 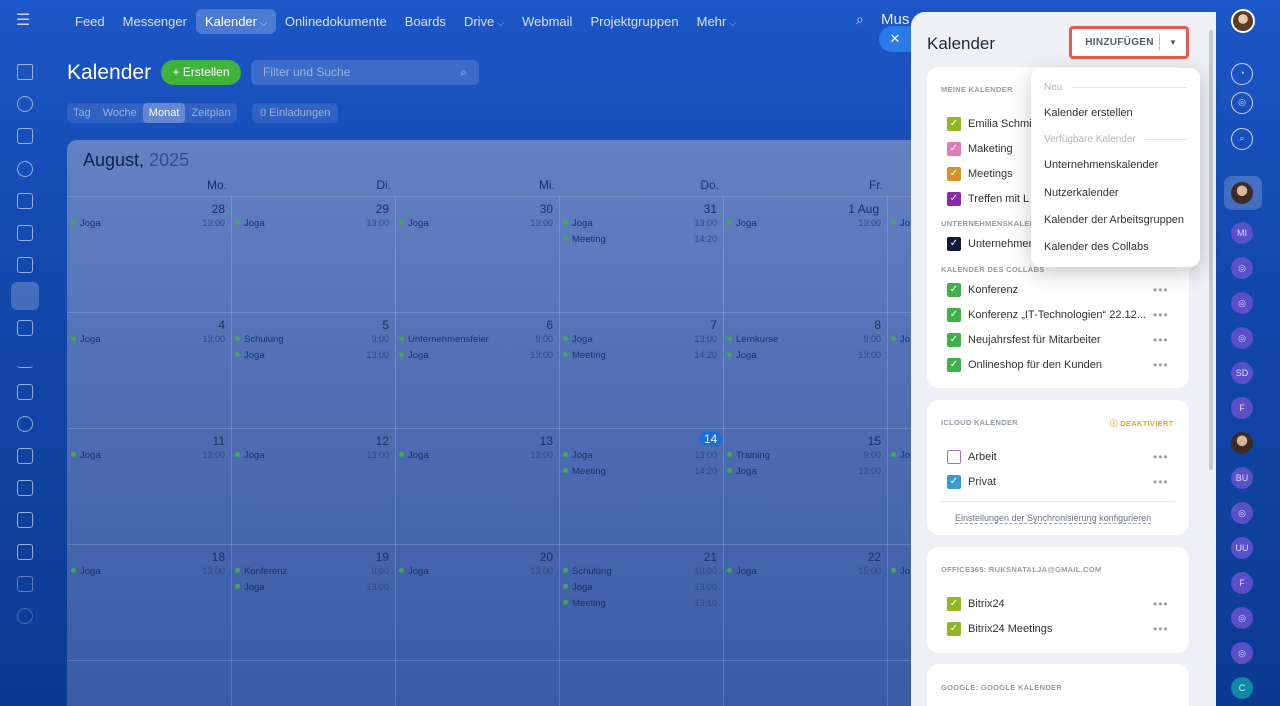 What do you see at coordinates (25, 520) in the screenshot?
I see `filter-icon` at bounding box center [25, 520].